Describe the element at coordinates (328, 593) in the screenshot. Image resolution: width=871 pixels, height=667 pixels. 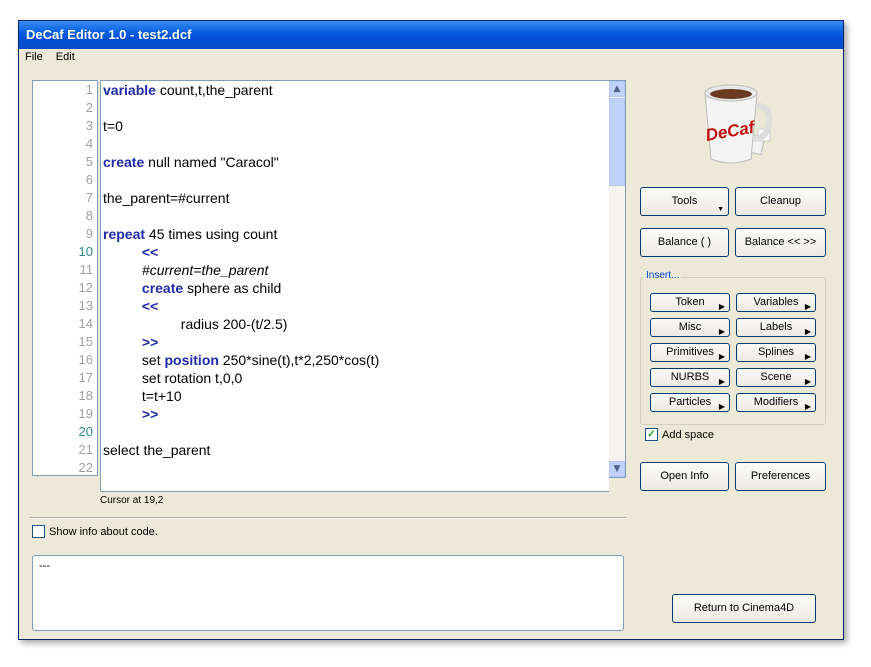
I see `info-text-area: ---` at that location.